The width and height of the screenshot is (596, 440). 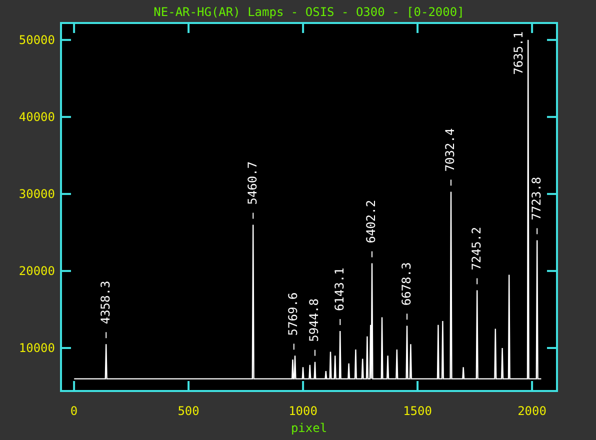 What do you see at coordinates (309, 428) in the screenshot?
I see `x-axis-label: pixel` at bounding box center [309, 428].